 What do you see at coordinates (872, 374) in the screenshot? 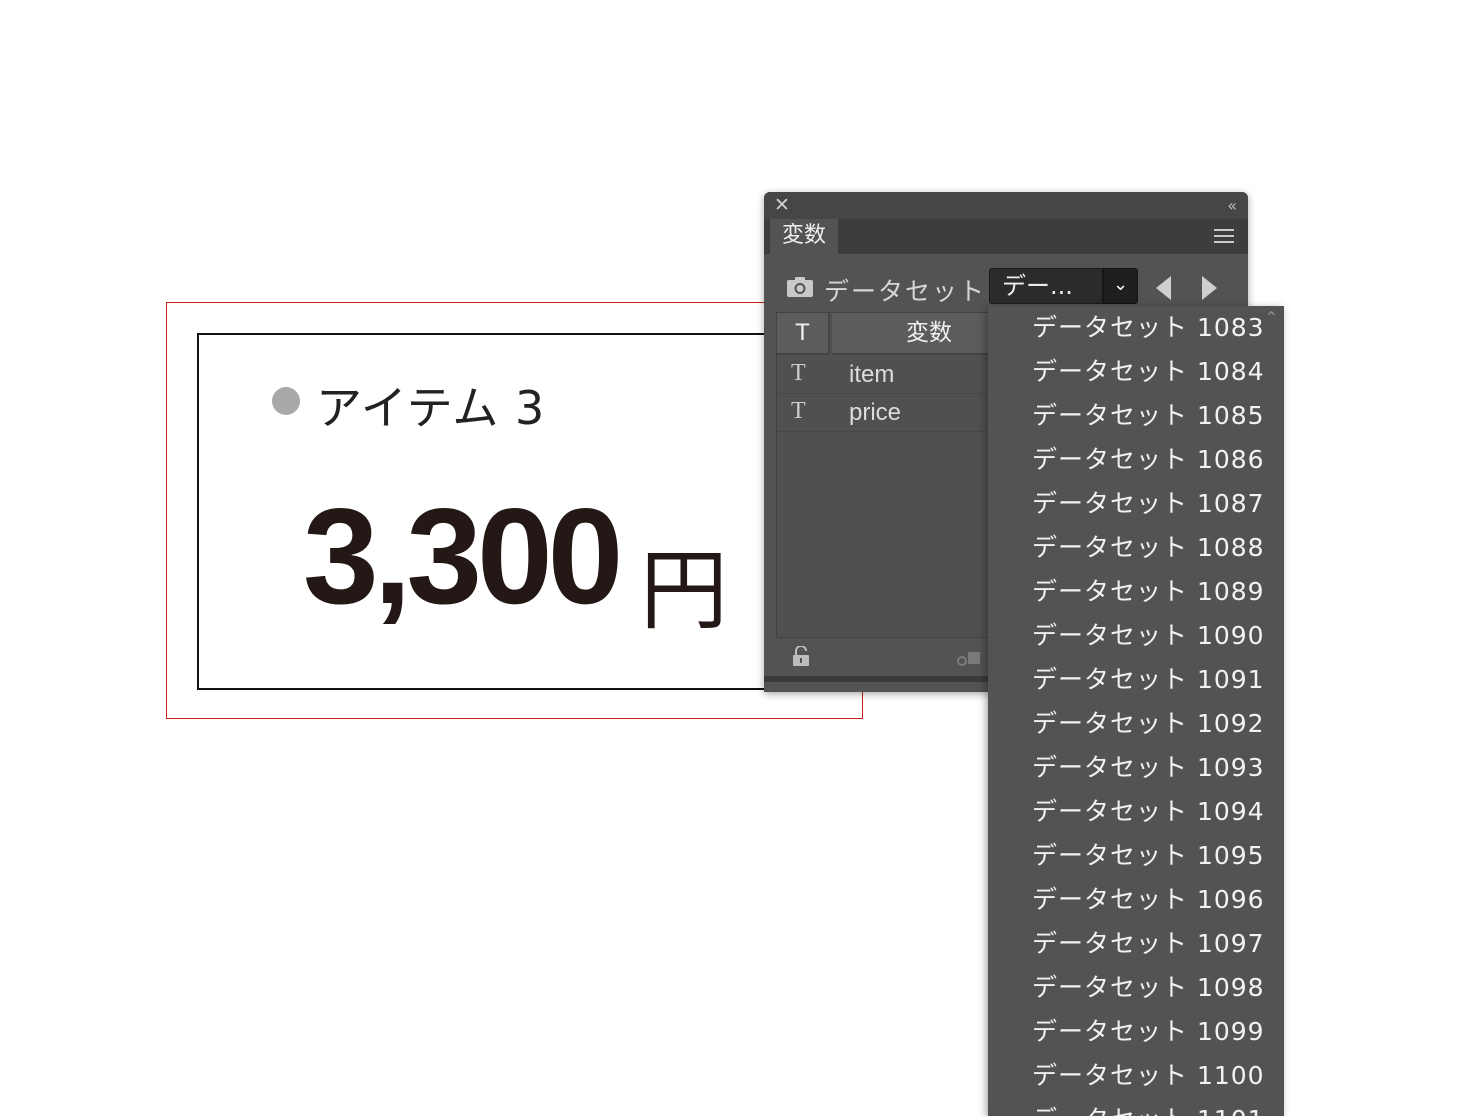
I see `variable-name: item` at bounding box center [872, 374].